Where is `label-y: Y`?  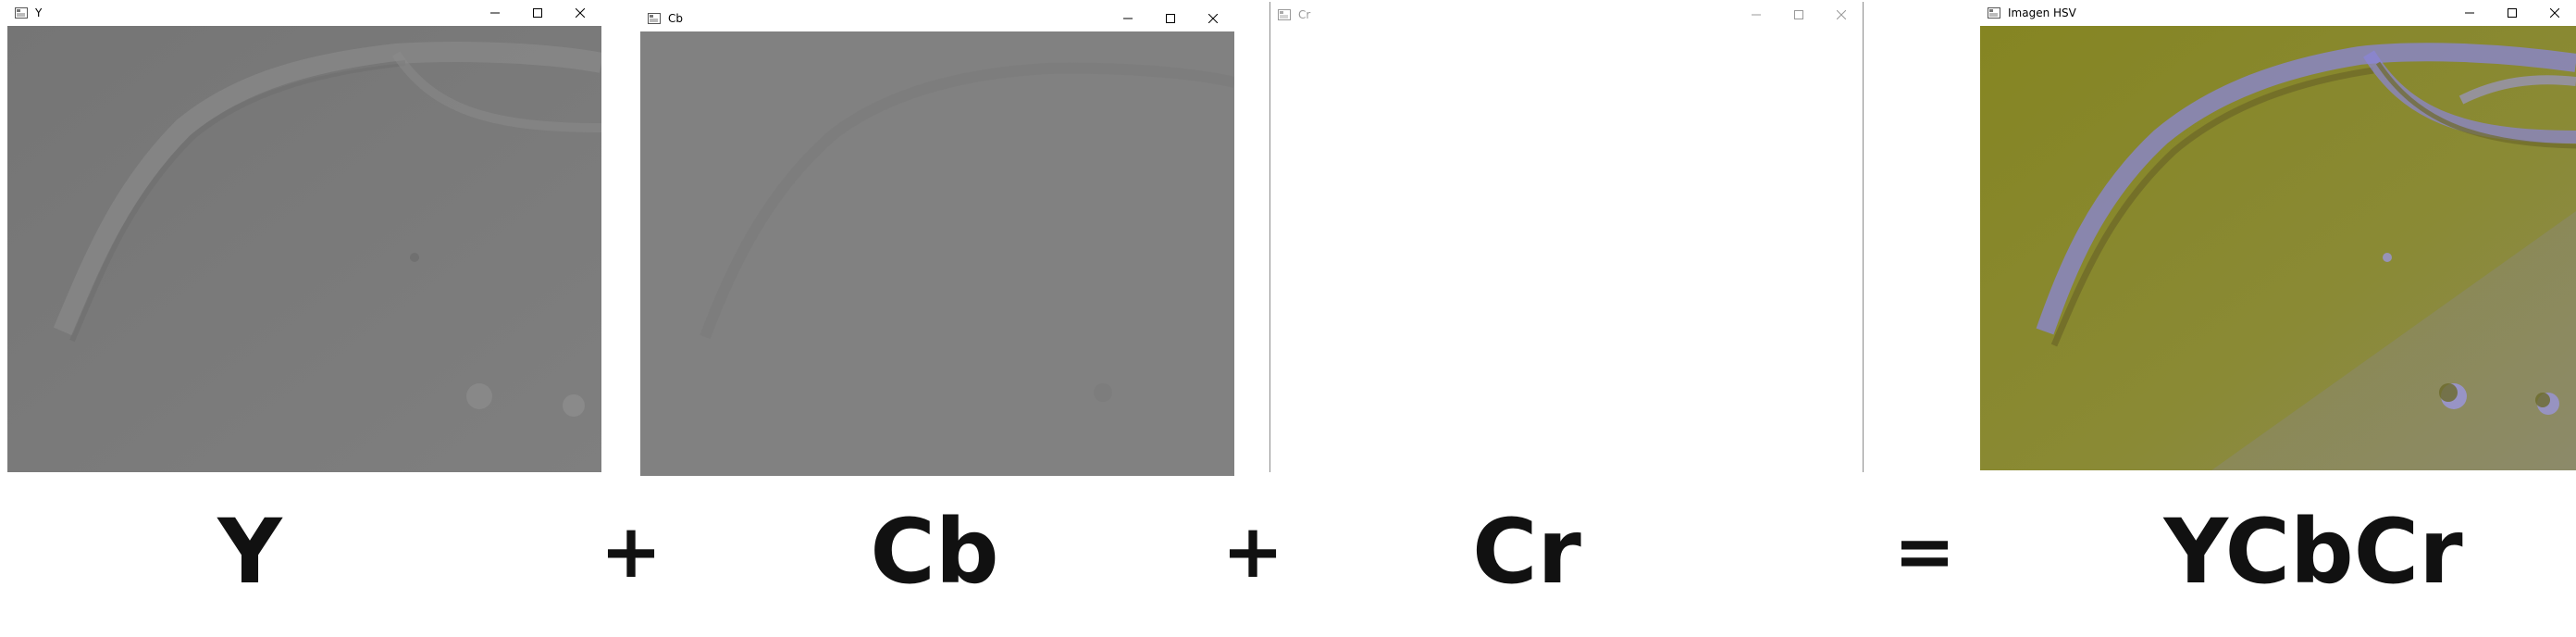 label-y: Y is located at coordinates (249, 552).